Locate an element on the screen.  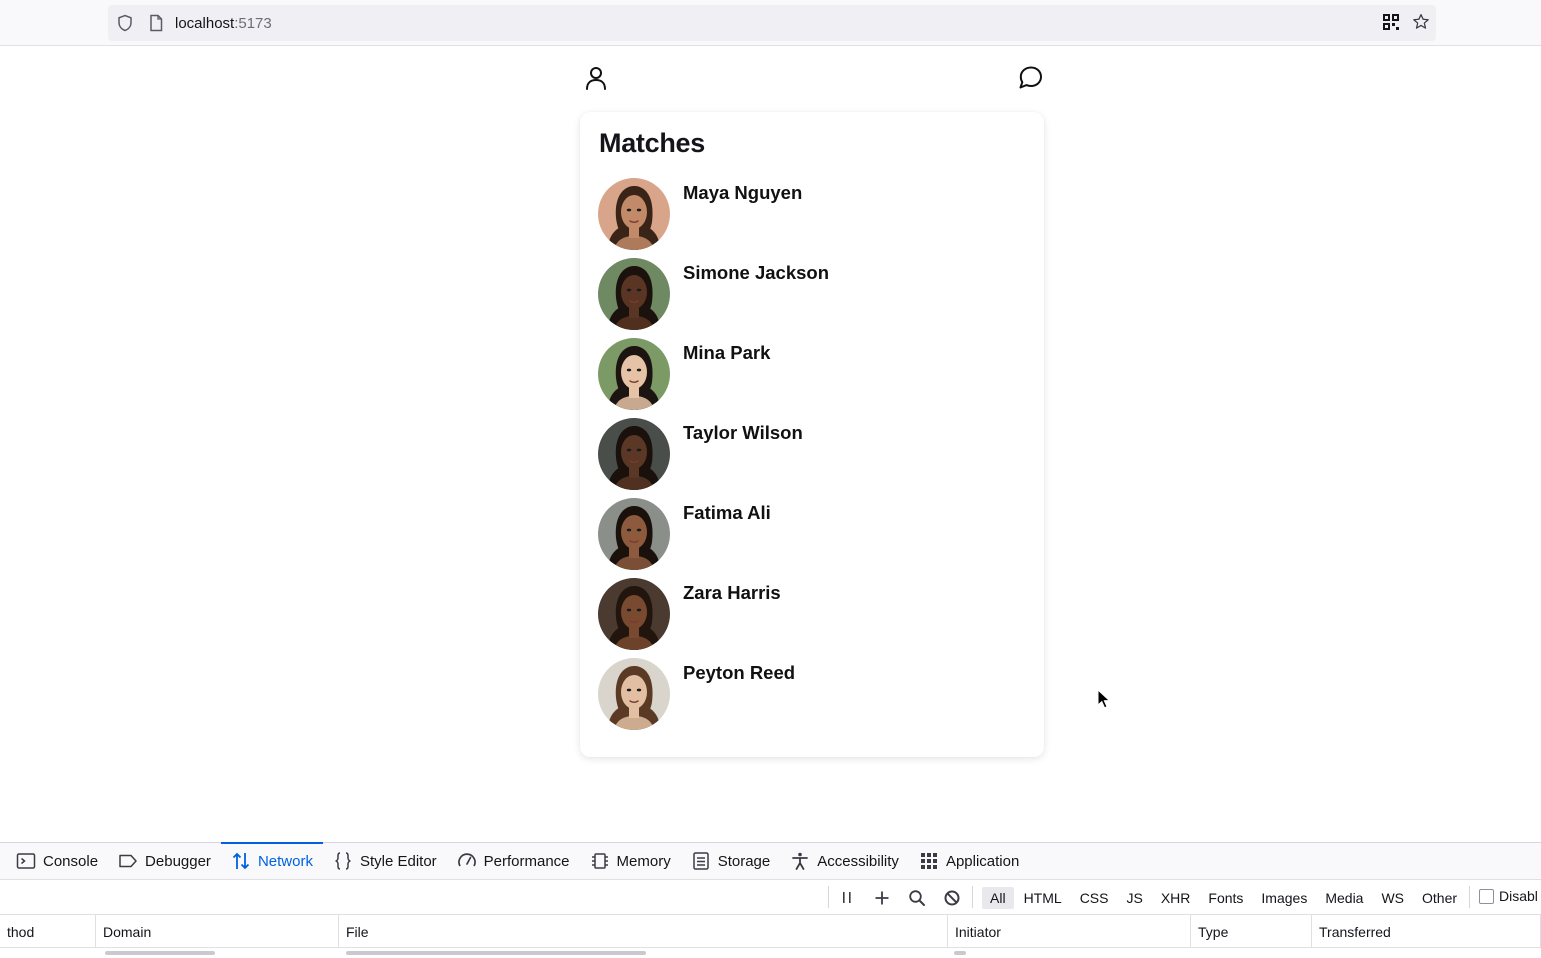
filter-media: Media is located at coordinates (1344, 898).